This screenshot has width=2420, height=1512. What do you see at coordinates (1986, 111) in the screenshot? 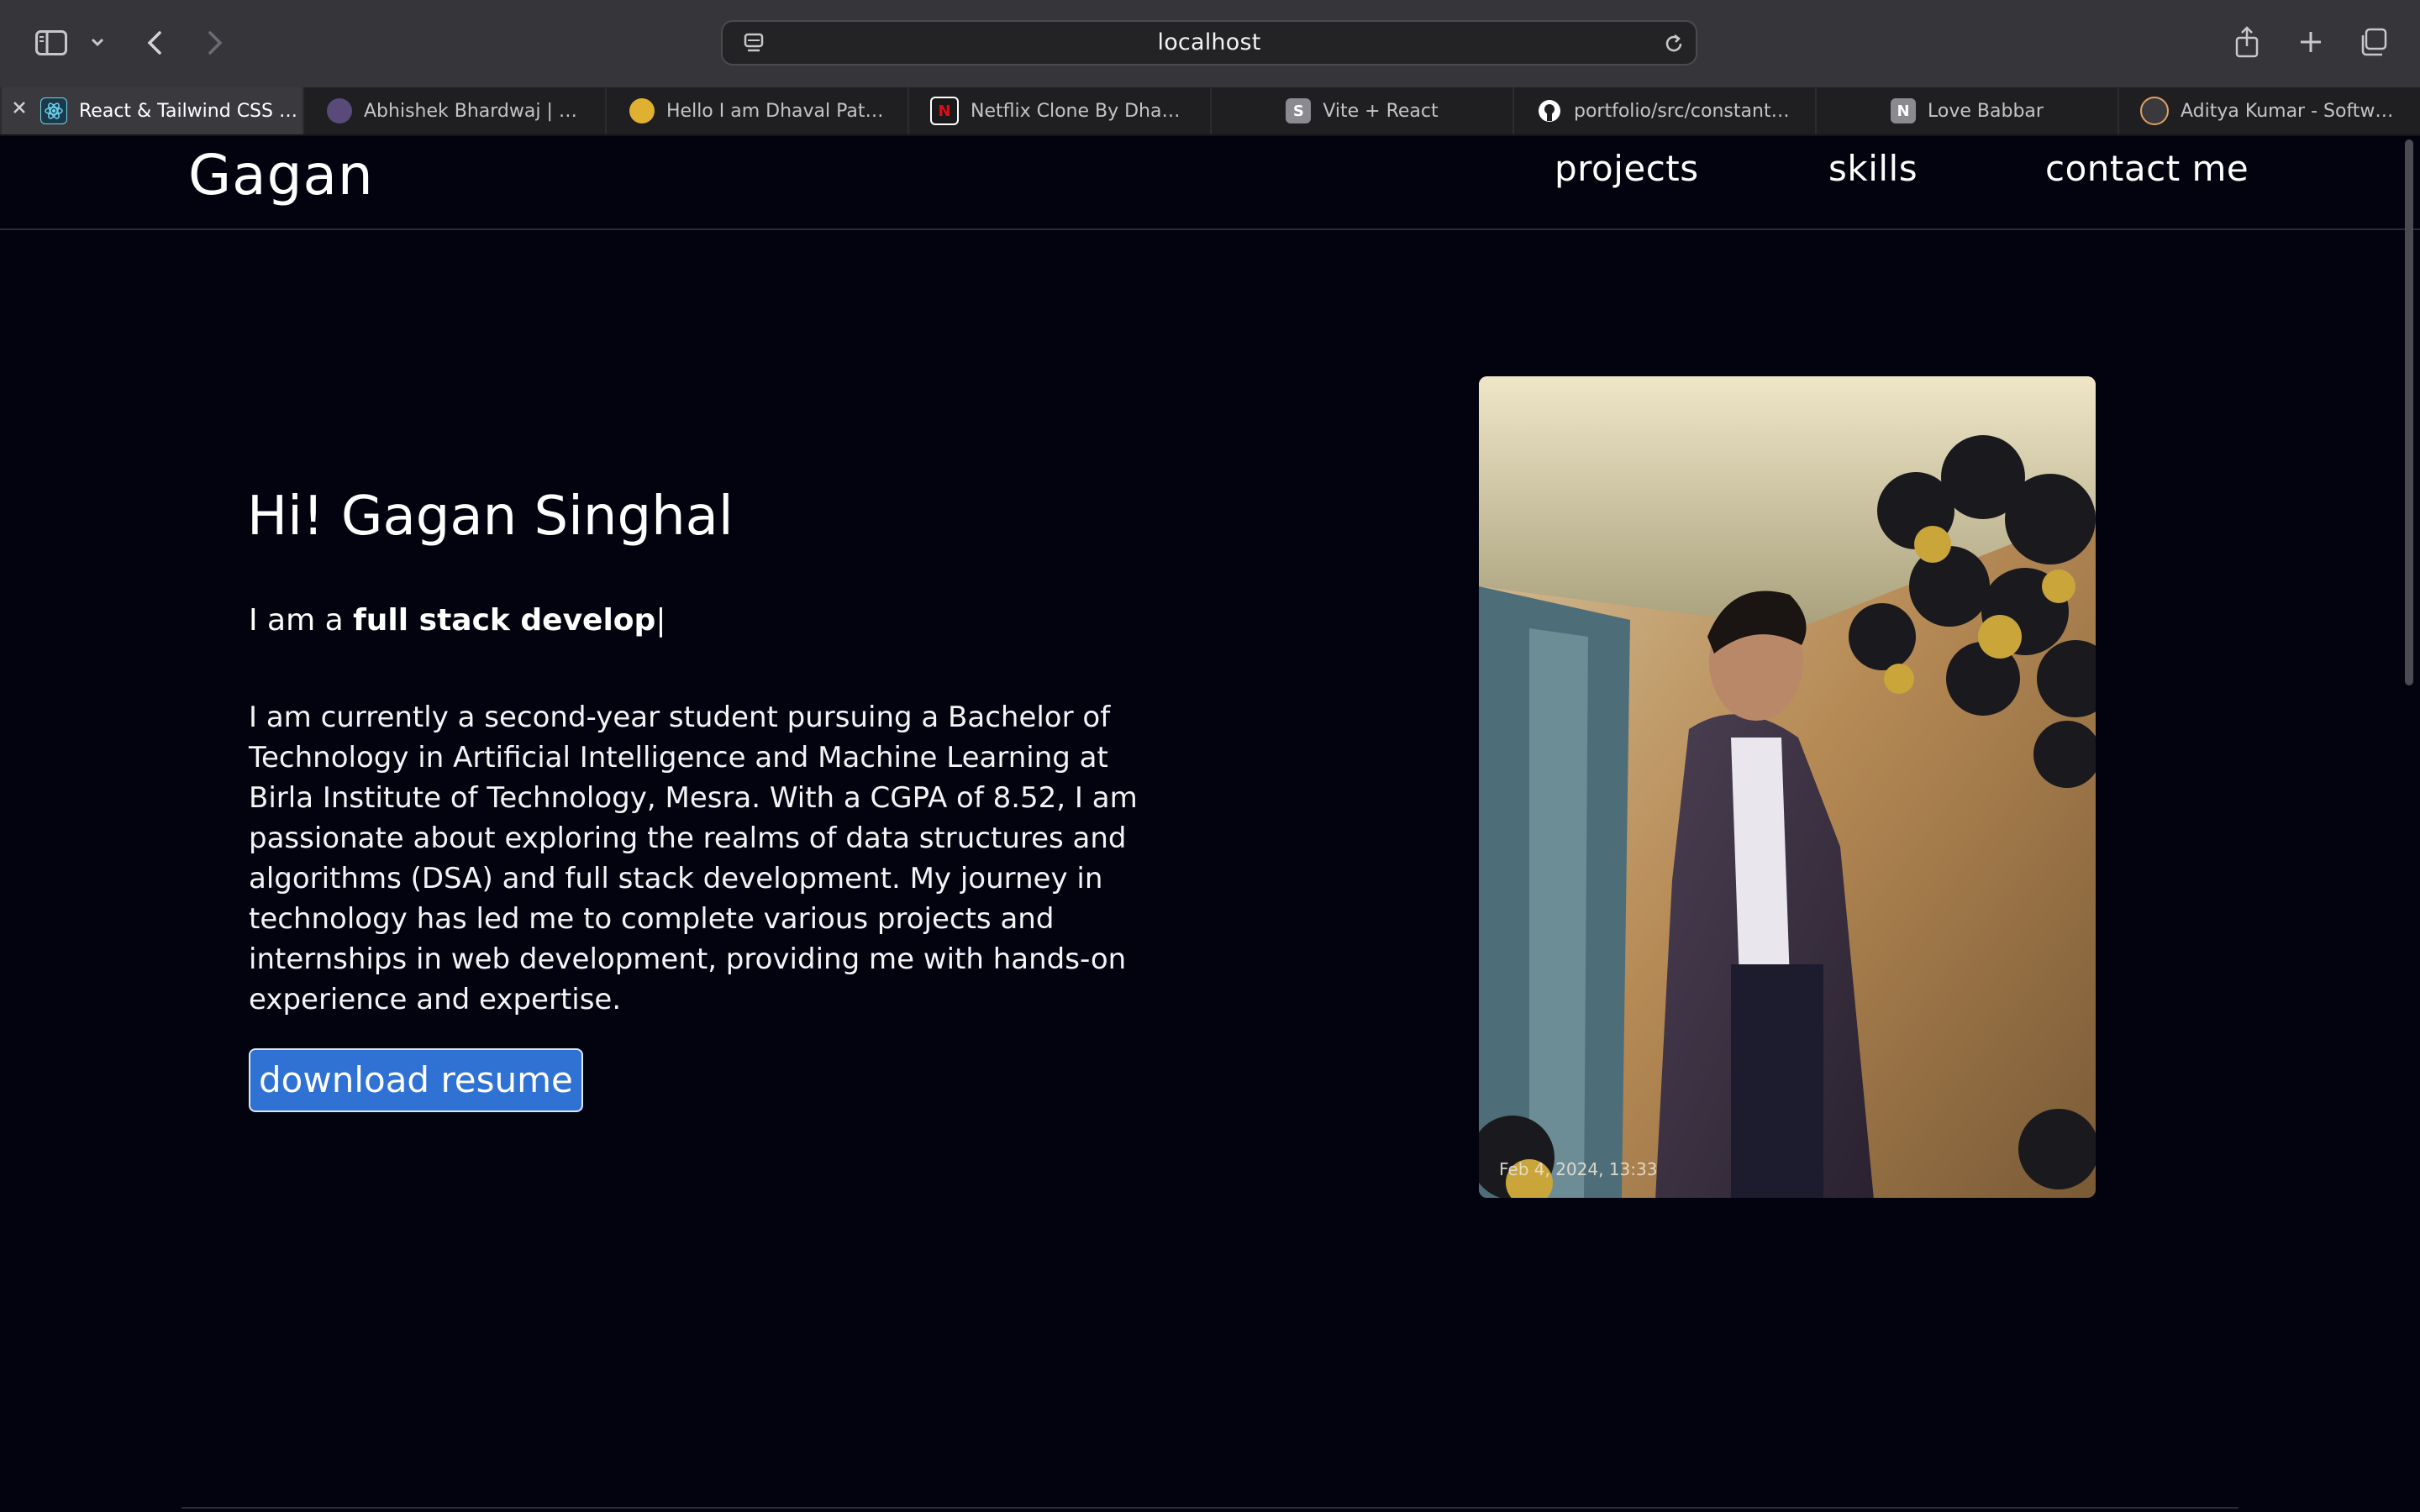
I see `tab-title: Love Babbar` at bounding box center [1986, 111].